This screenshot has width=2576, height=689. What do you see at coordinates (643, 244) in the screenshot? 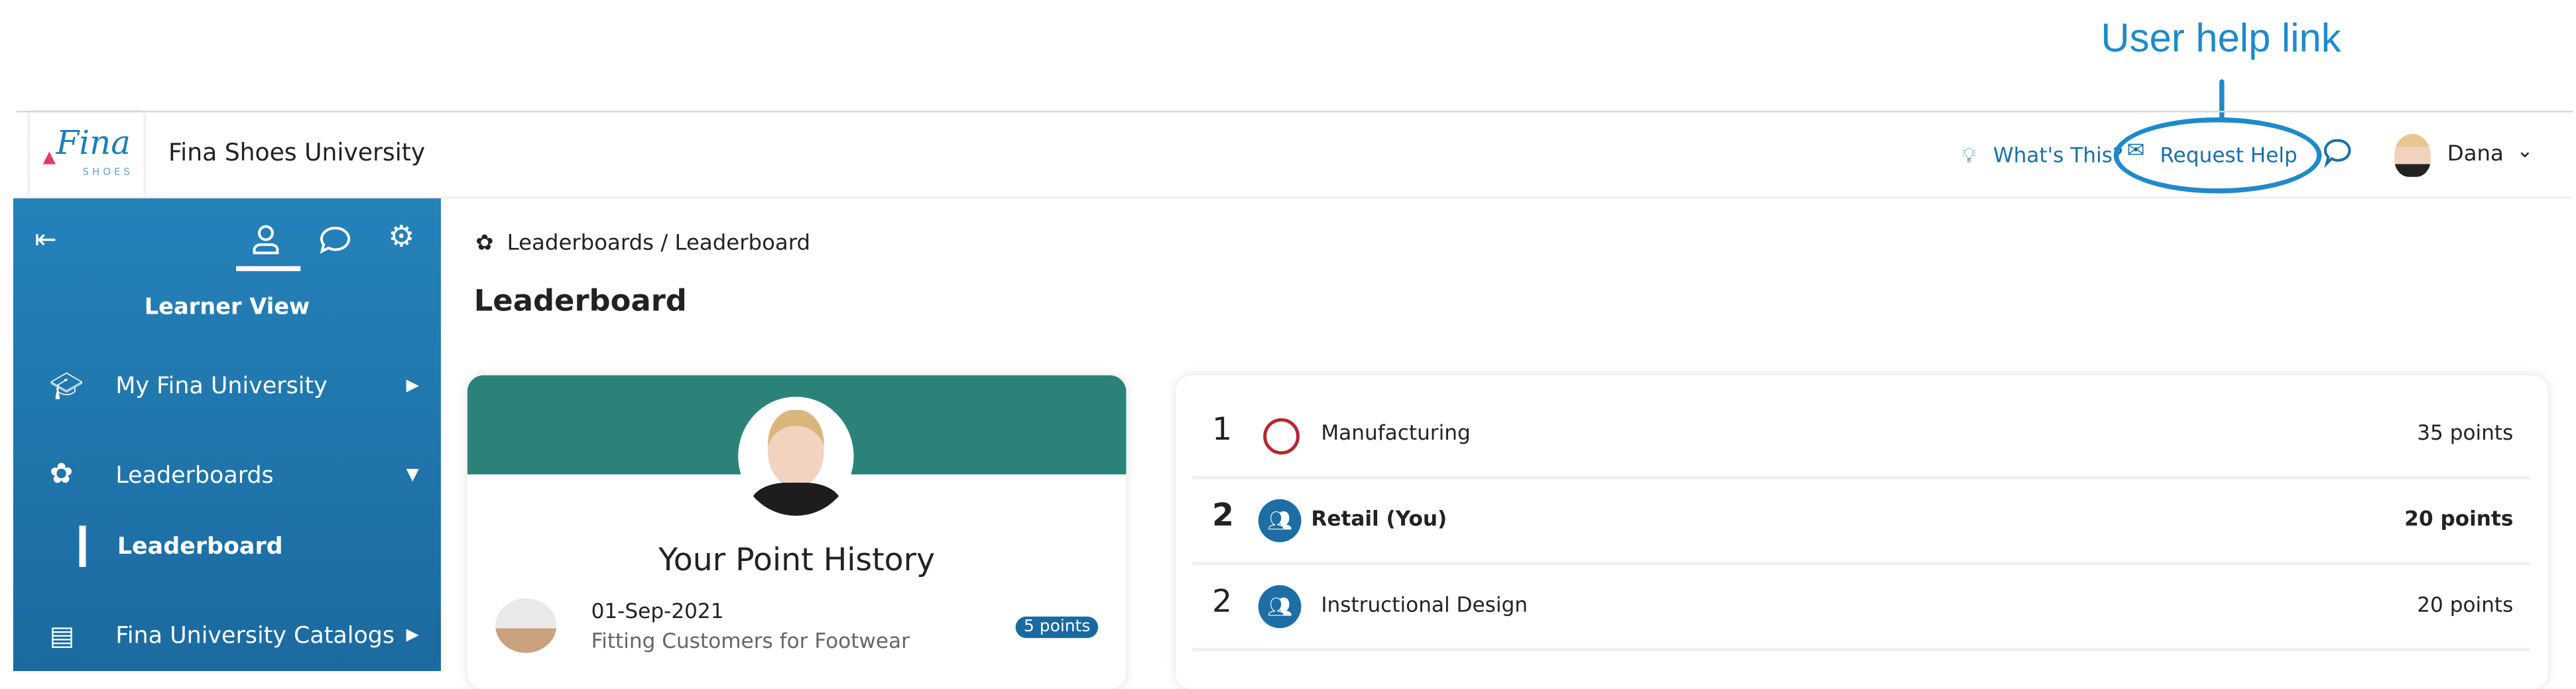
I see `breadcrumb: ✿ Leaderboards / Leaderboard` at bounding box center [643, 244].